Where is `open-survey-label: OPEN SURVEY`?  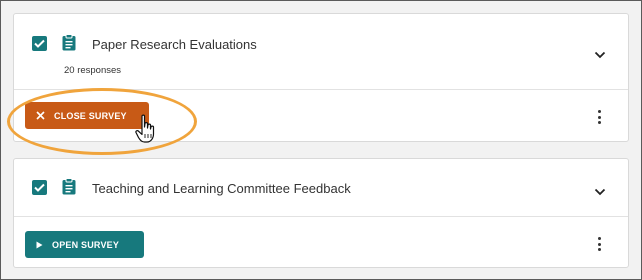 open-survey-label: OPEN SURVEY is located at coordinates (86, 244).